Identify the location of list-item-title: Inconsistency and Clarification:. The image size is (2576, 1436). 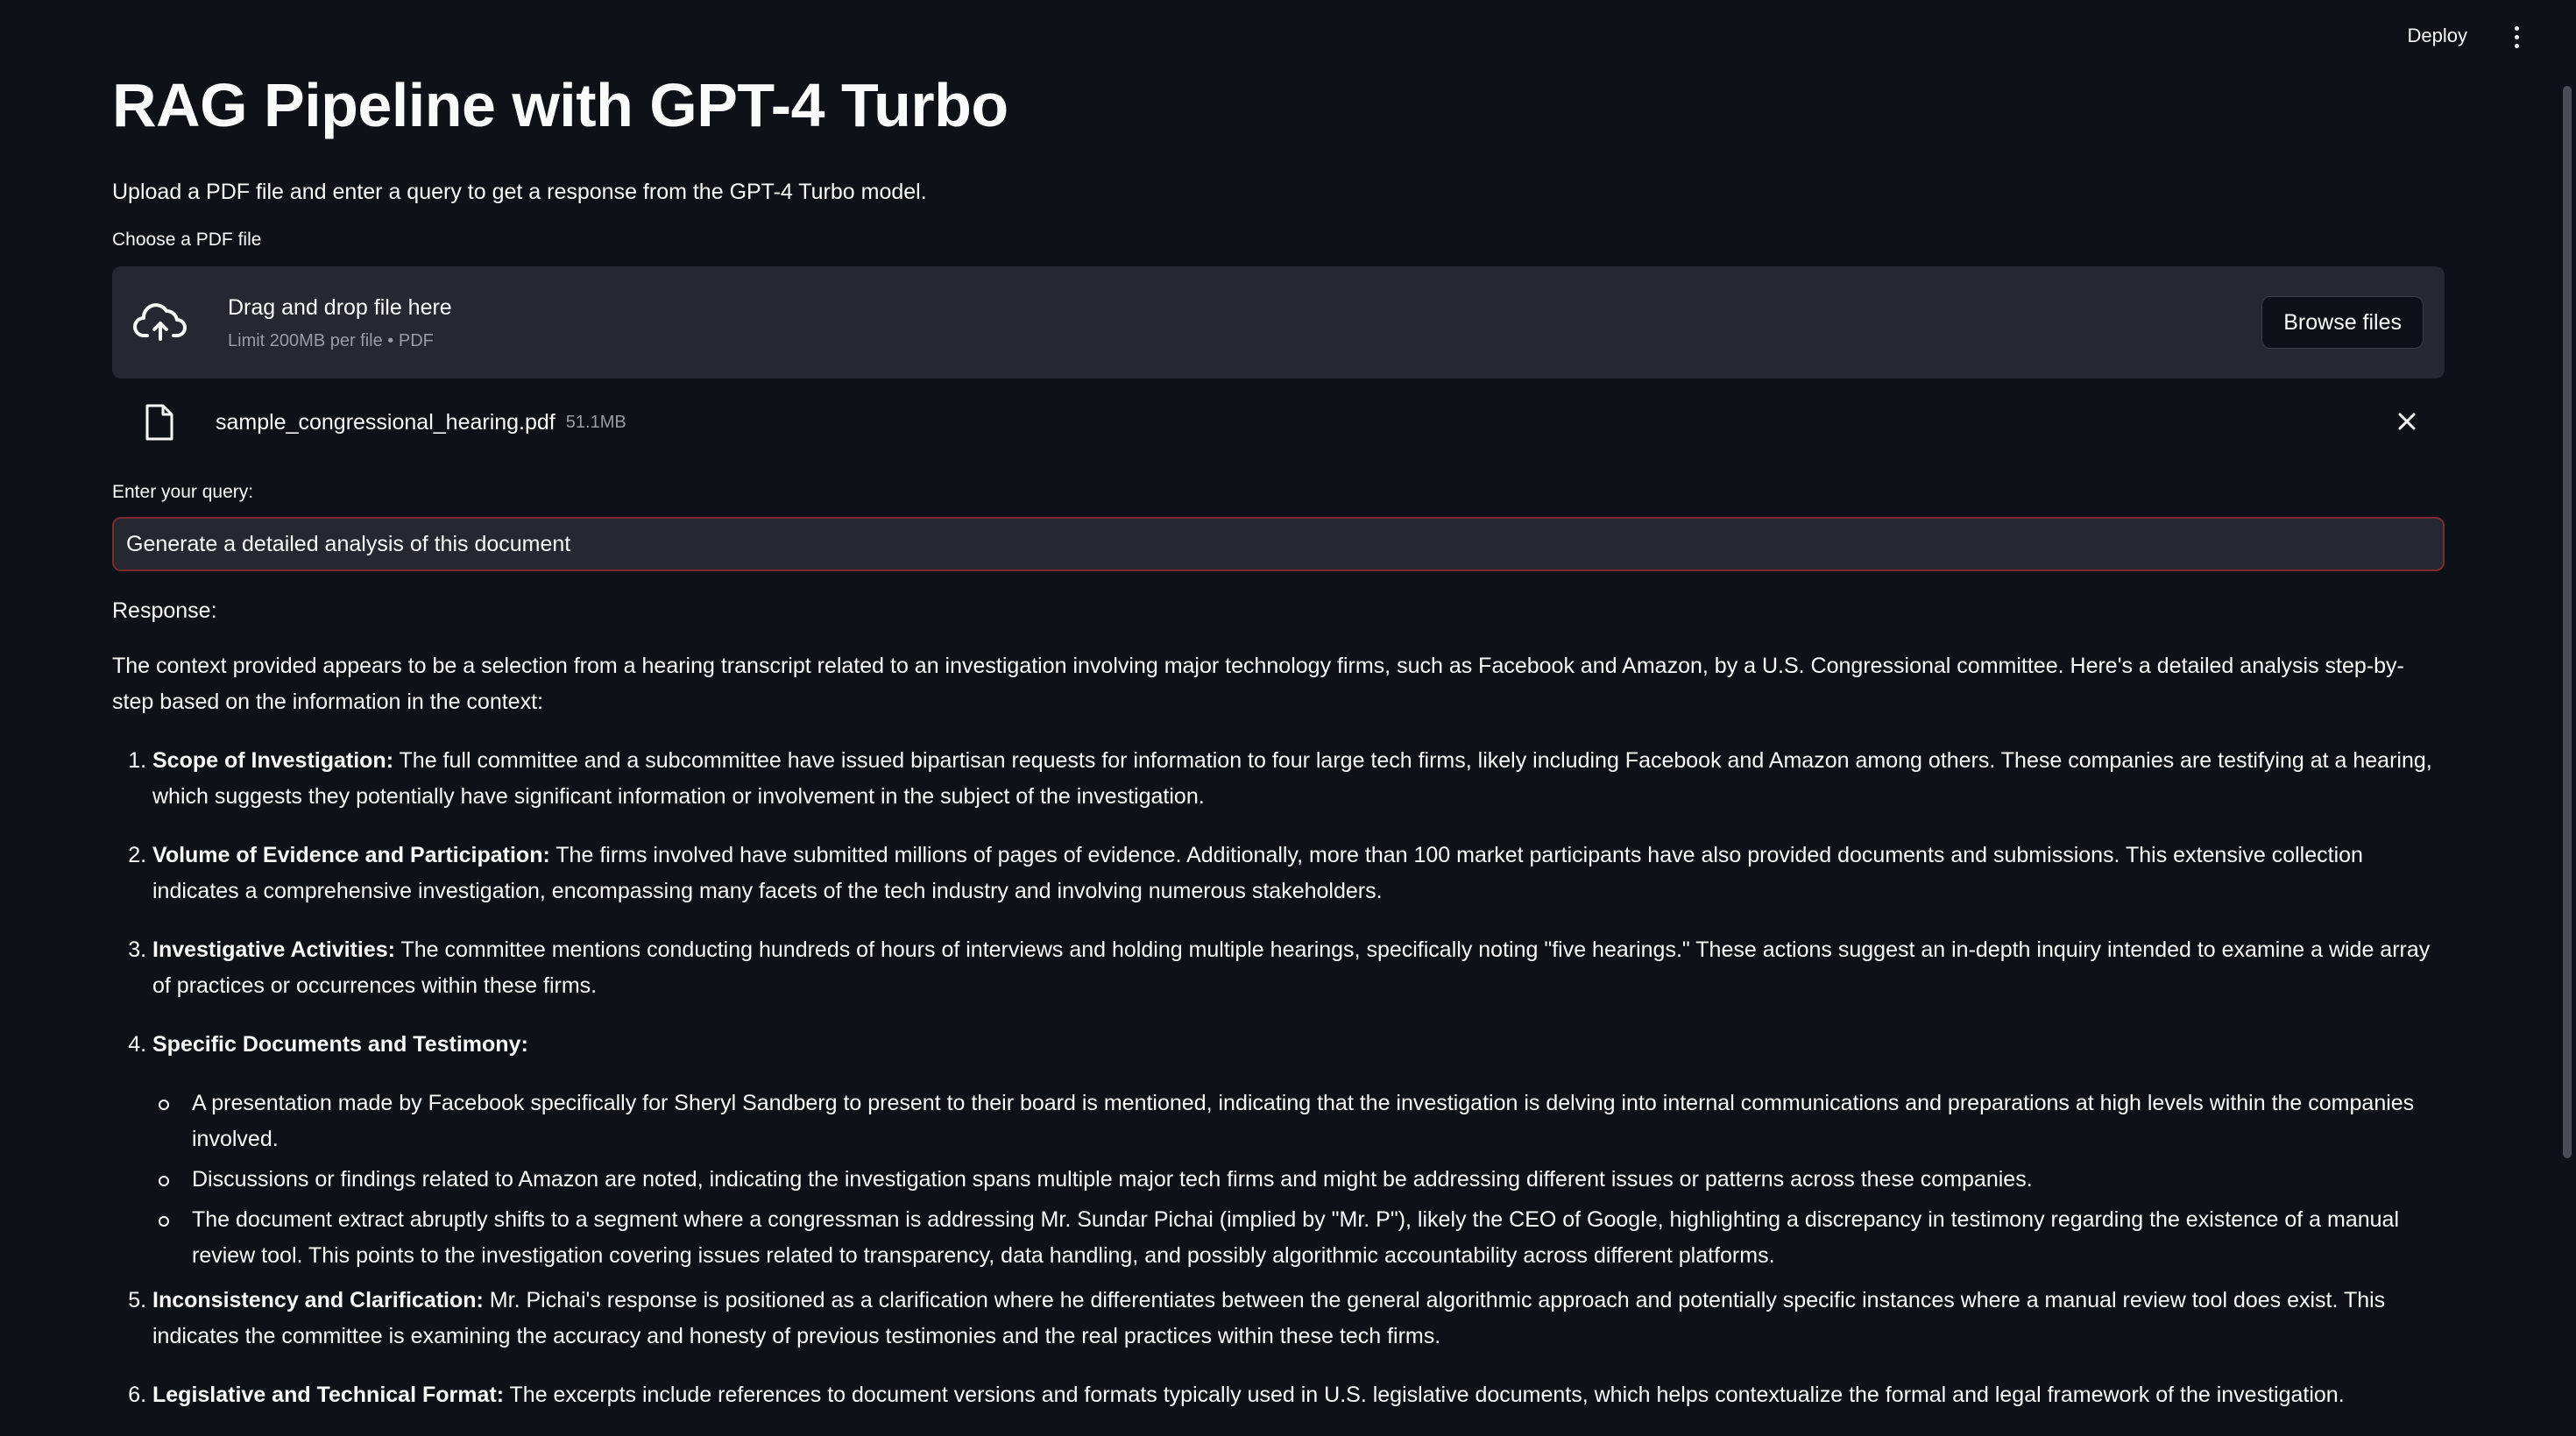
(318, 1300).